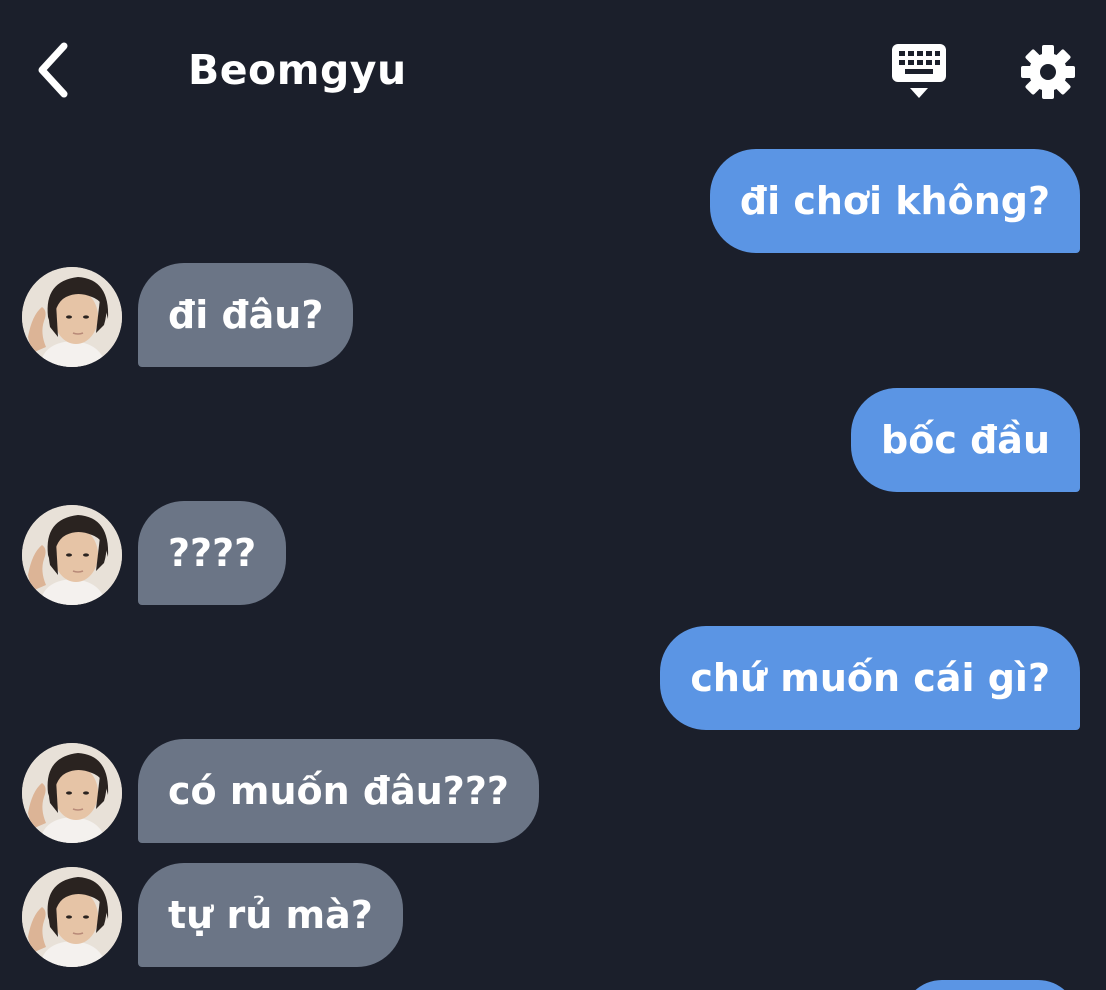 Image resolution: width=1106 pixels, height=990 pixels. I want to click on received-message-bubble: đi đâu?, so click(246, 315).